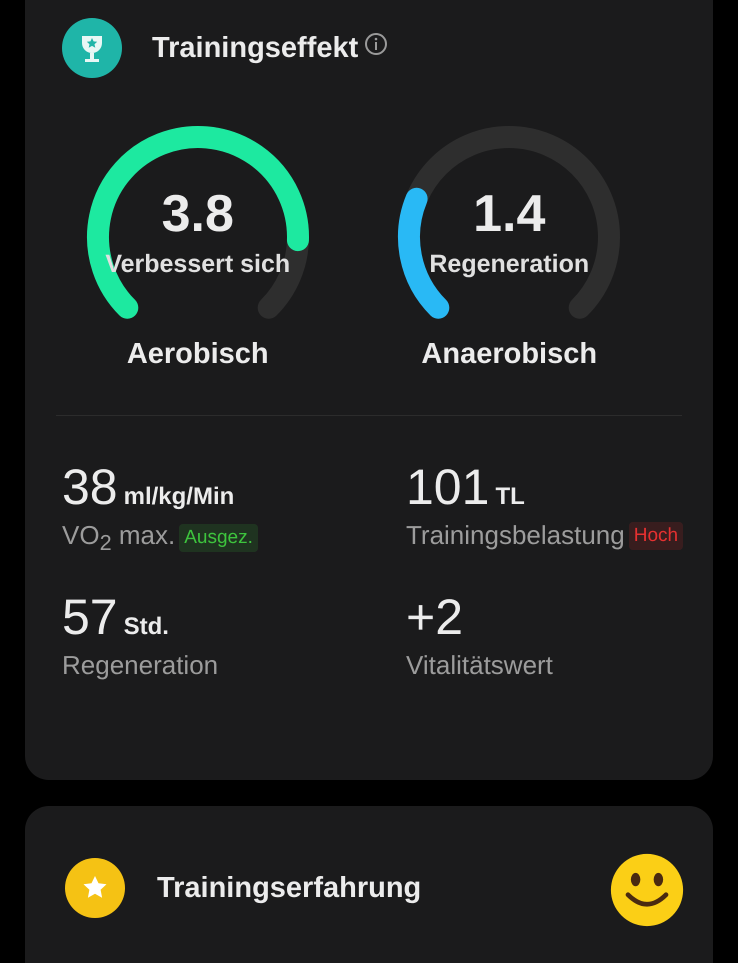 The width and height of the screenshot is (738, 963). I want to click on stat-value: 38, so click(90, 487).